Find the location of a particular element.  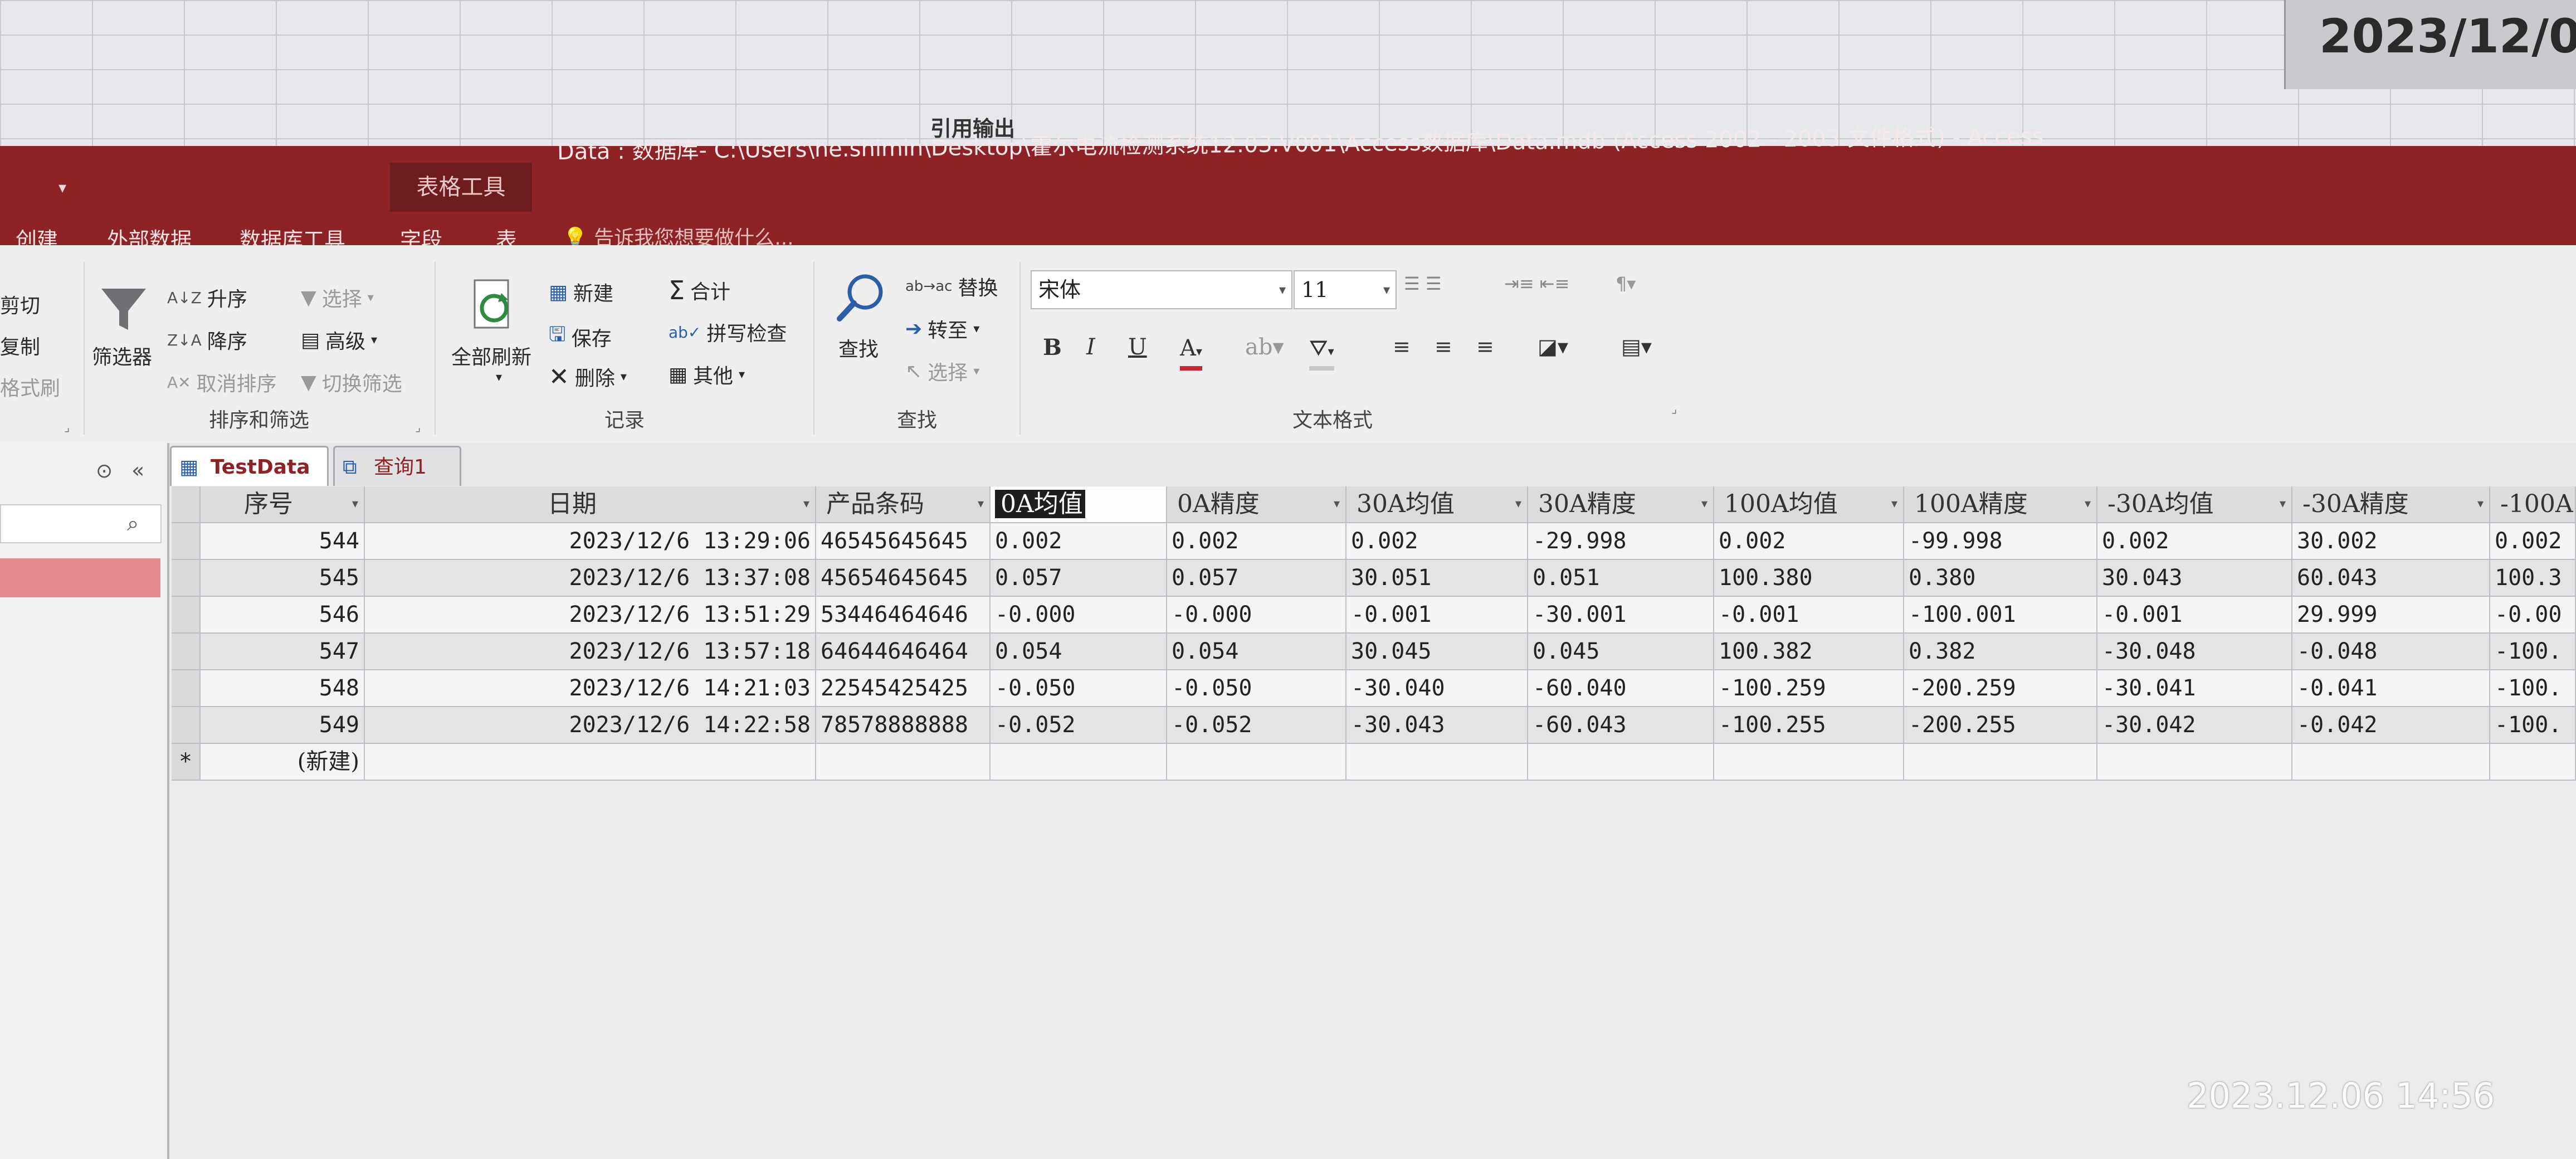

table-cell: 547 is located at coordinates (283, 652).